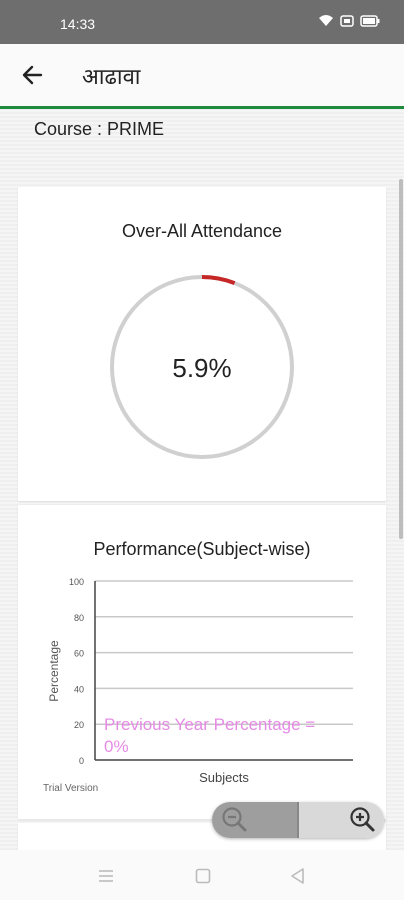  Describe the element at coordinates (78, 24) in the screenshot. I see `status-time: 14:33` at that location.